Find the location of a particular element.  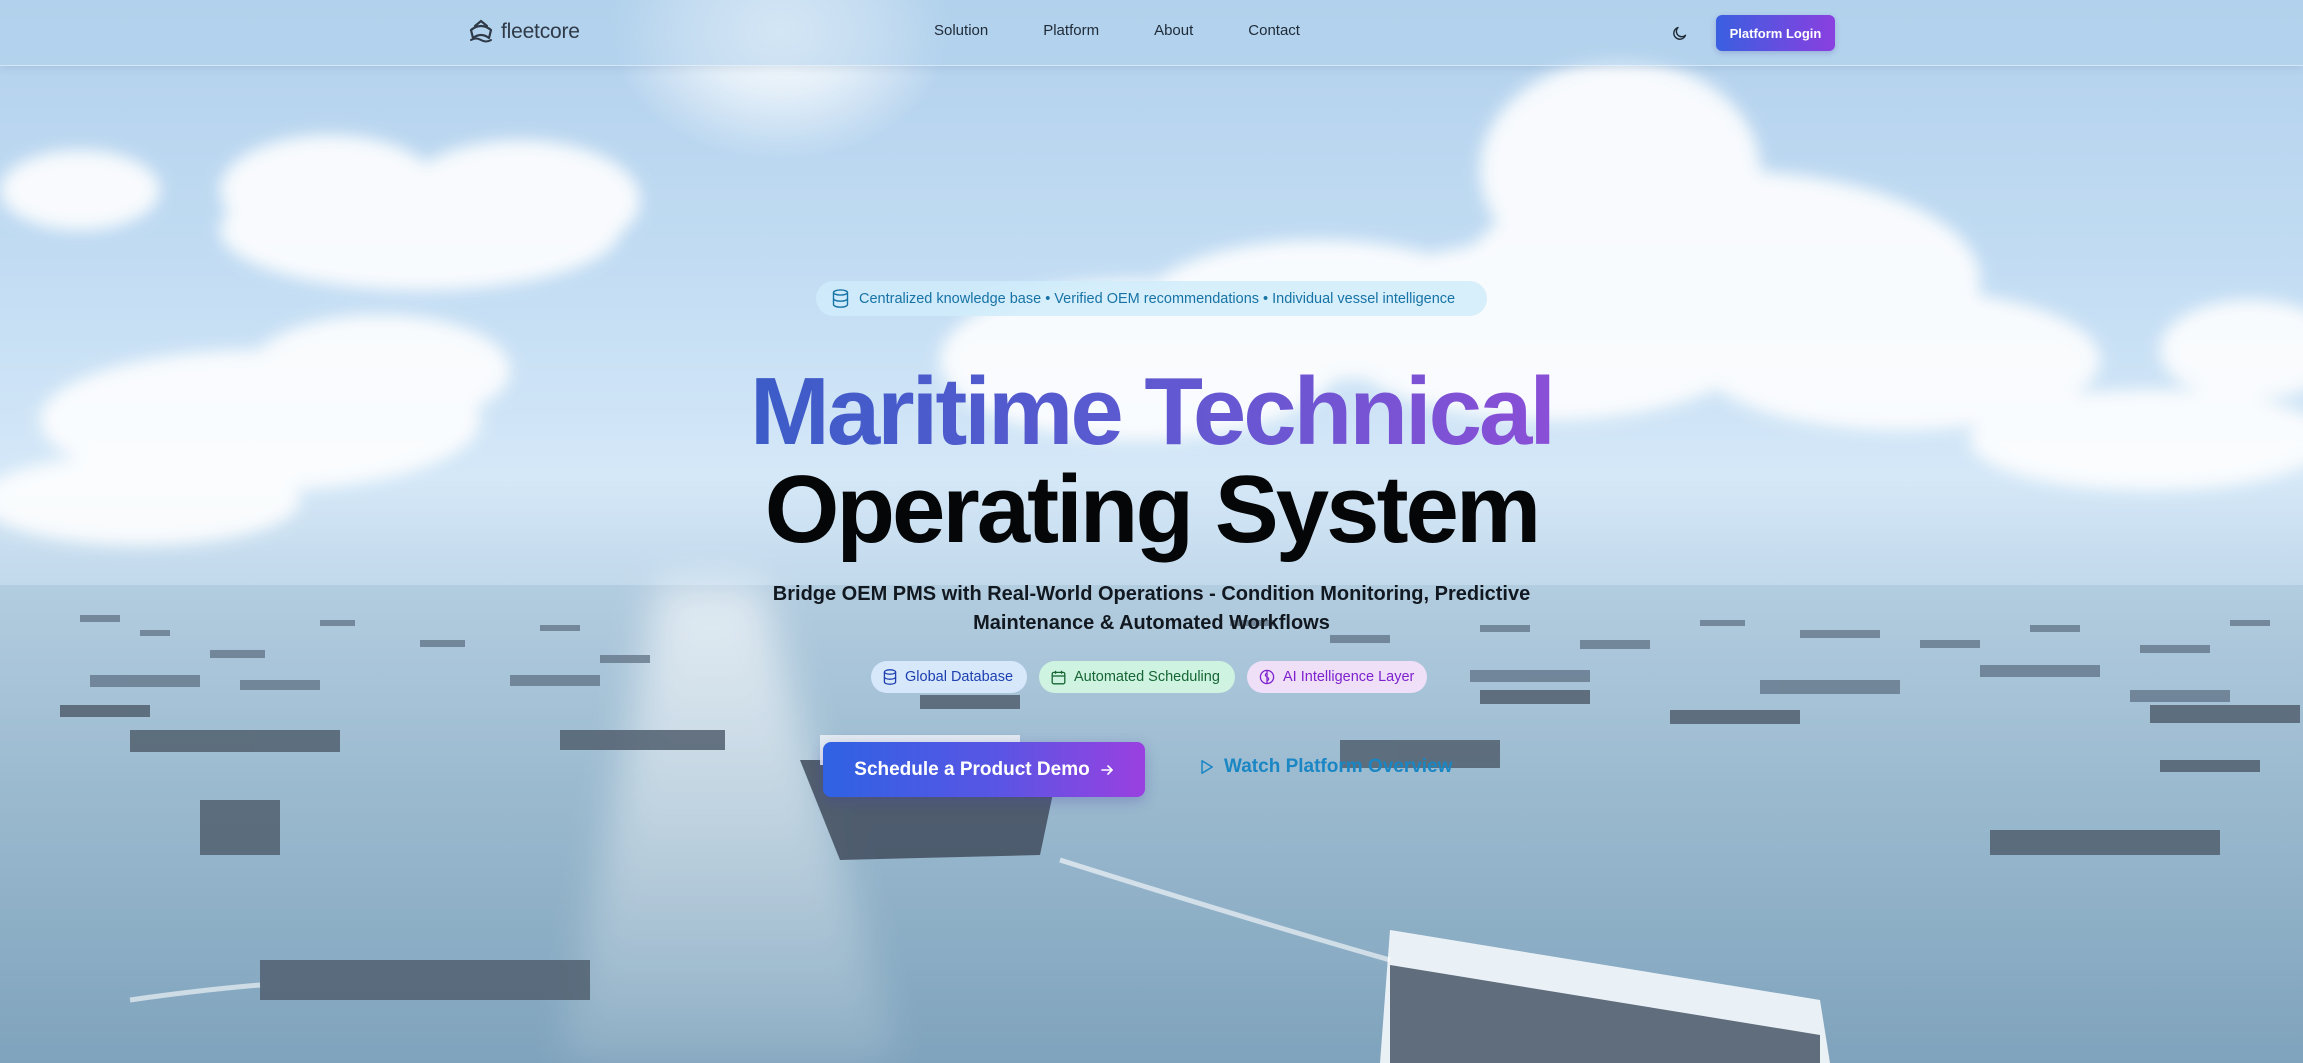

nav-link-solution: Solution is located at coordinates (961, 30).